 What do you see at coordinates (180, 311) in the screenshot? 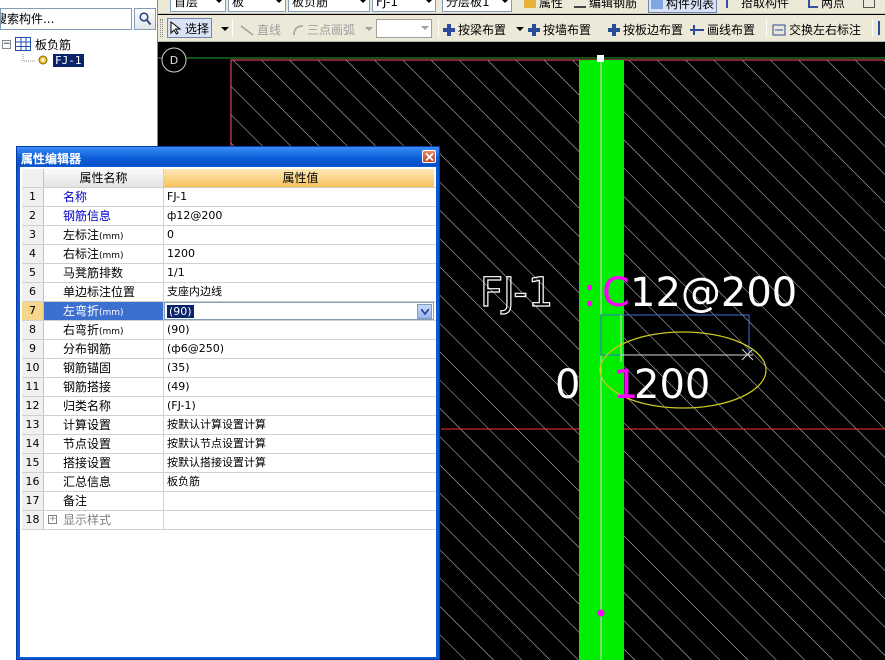
I see `selected-value-text: (90)` at bounding box center [180, 311].